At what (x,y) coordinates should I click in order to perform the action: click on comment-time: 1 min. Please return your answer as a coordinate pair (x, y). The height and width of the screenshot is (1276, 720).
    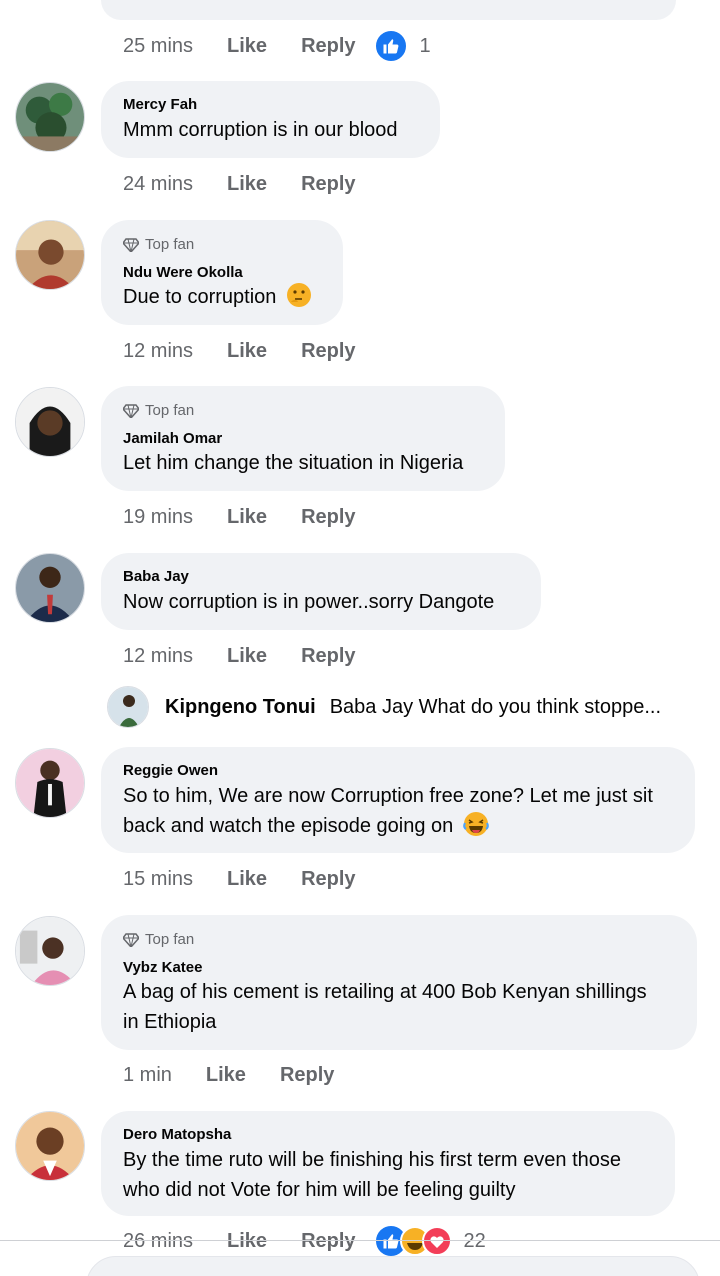
    Looking at the image, I should click on (147, 1074).